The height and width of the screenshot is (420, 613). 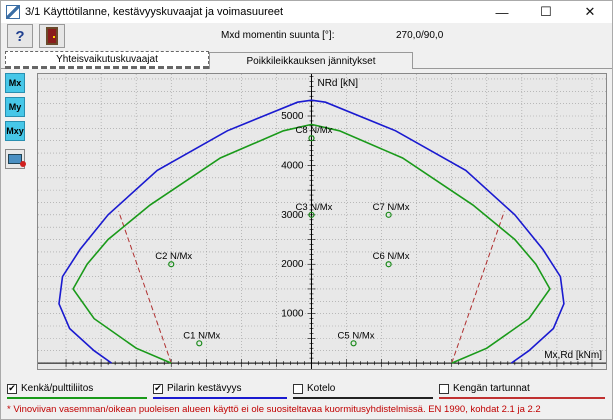 I want to click on y-tick-label: 4000, so click(x=292, y=165).